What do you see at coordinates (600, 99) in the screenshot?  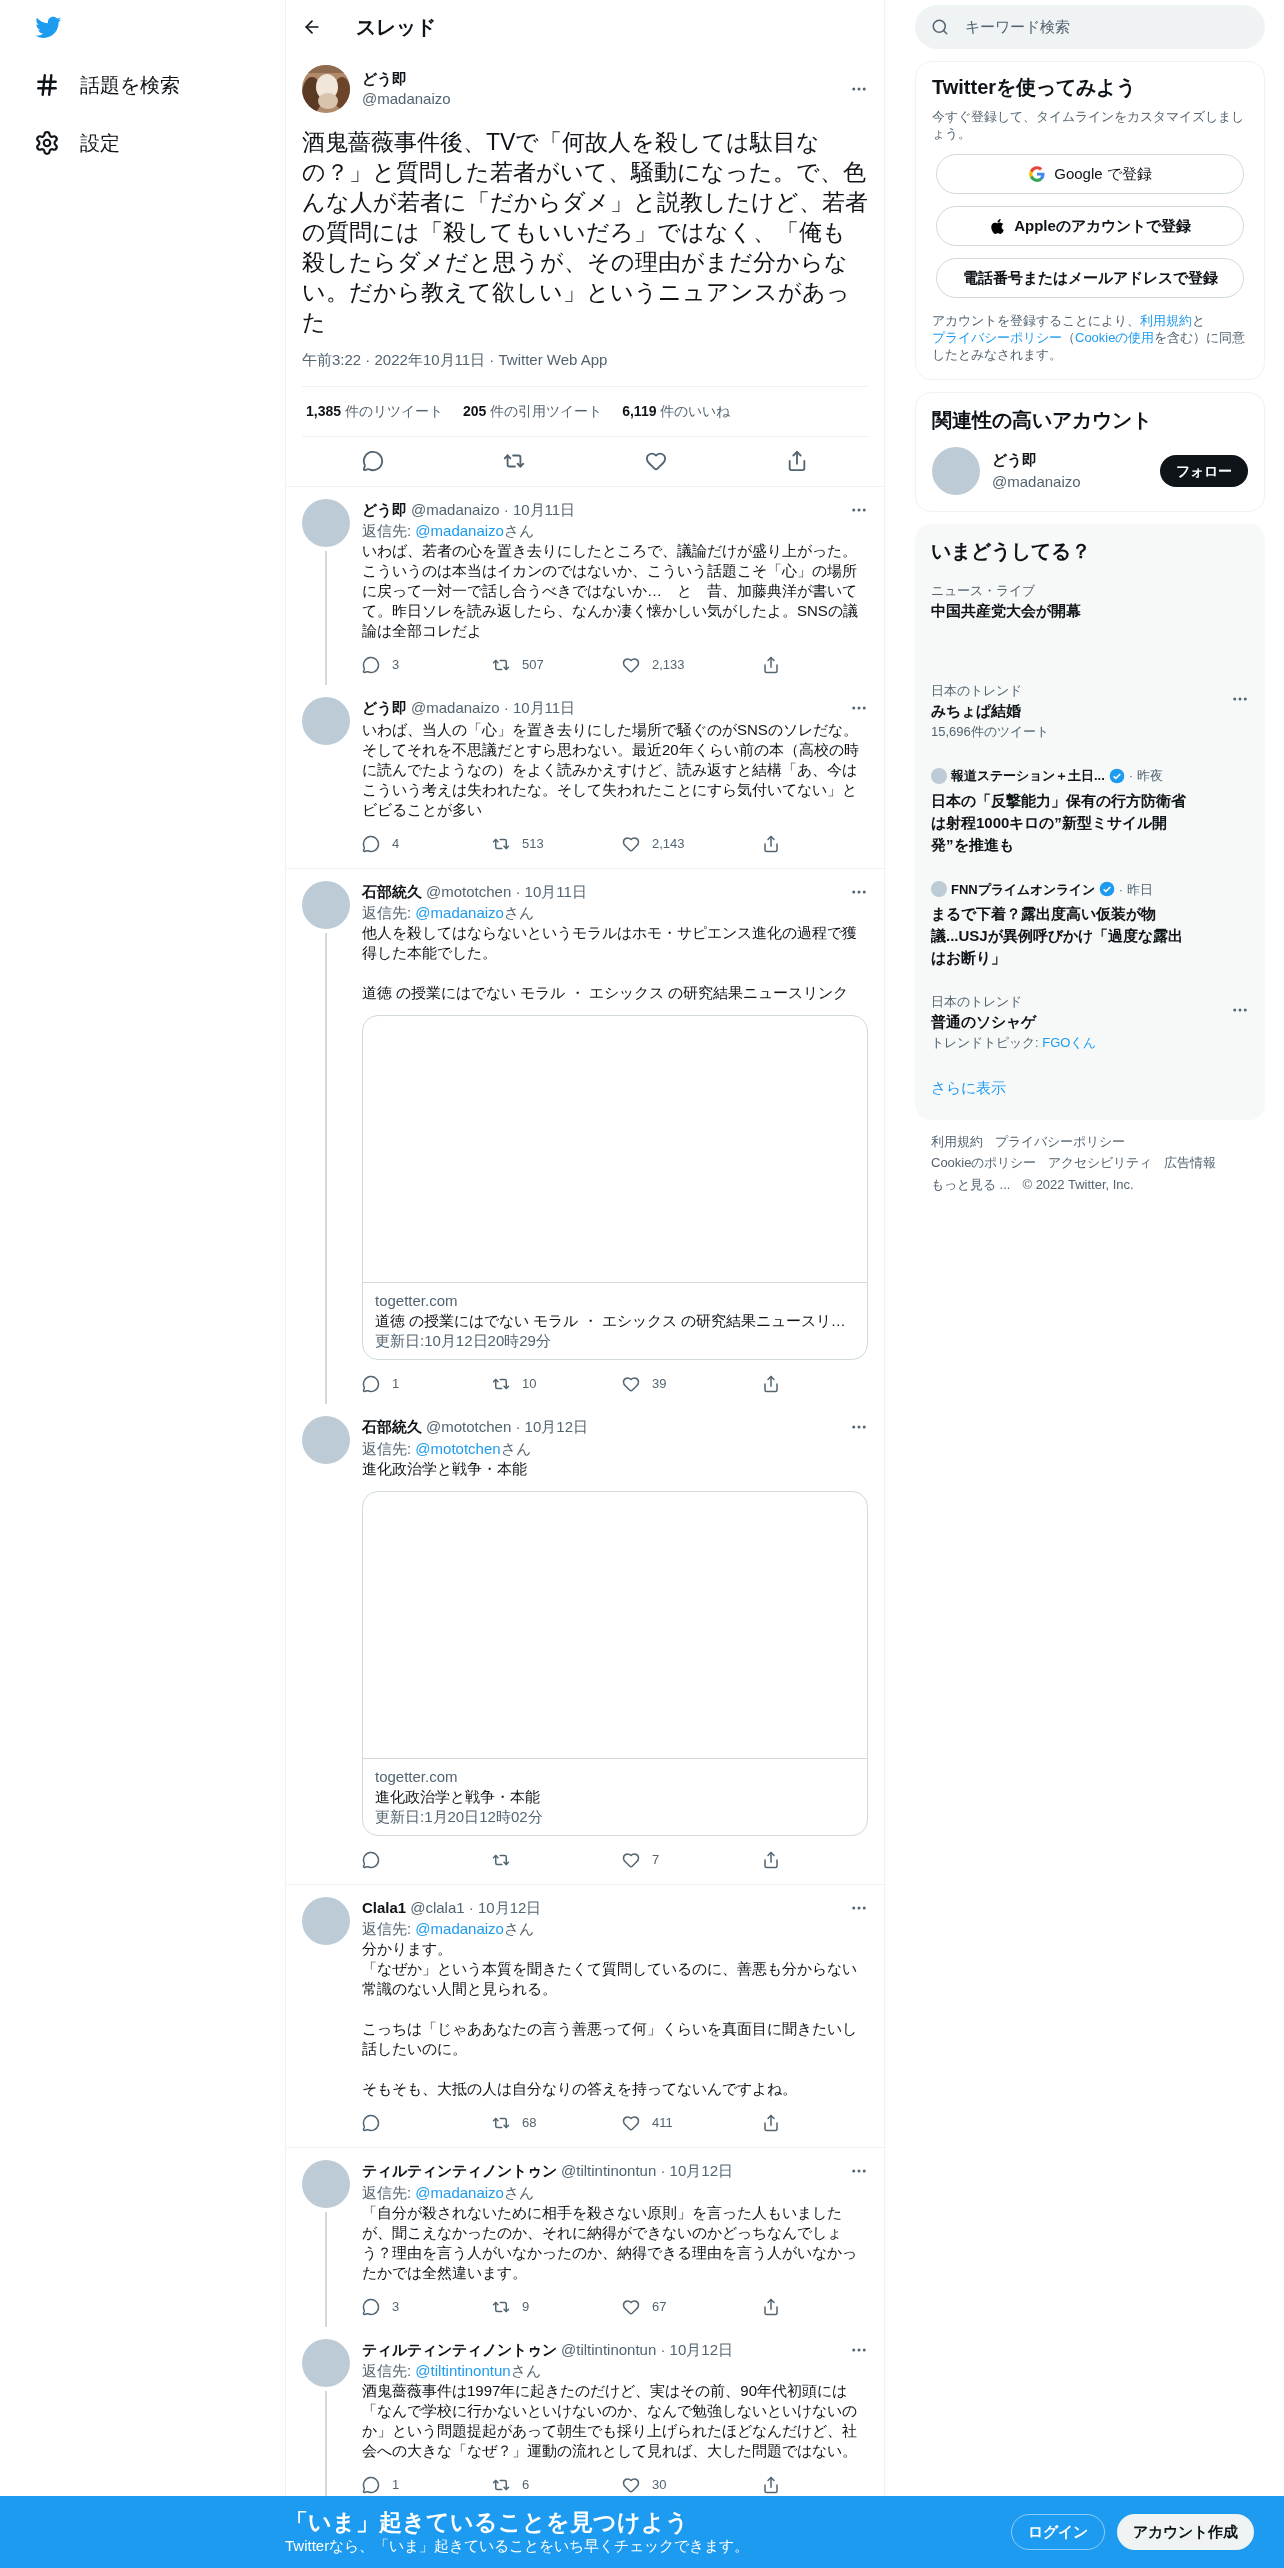 I see `author-handle: @madanaizo` at bounding box center [600, 99].